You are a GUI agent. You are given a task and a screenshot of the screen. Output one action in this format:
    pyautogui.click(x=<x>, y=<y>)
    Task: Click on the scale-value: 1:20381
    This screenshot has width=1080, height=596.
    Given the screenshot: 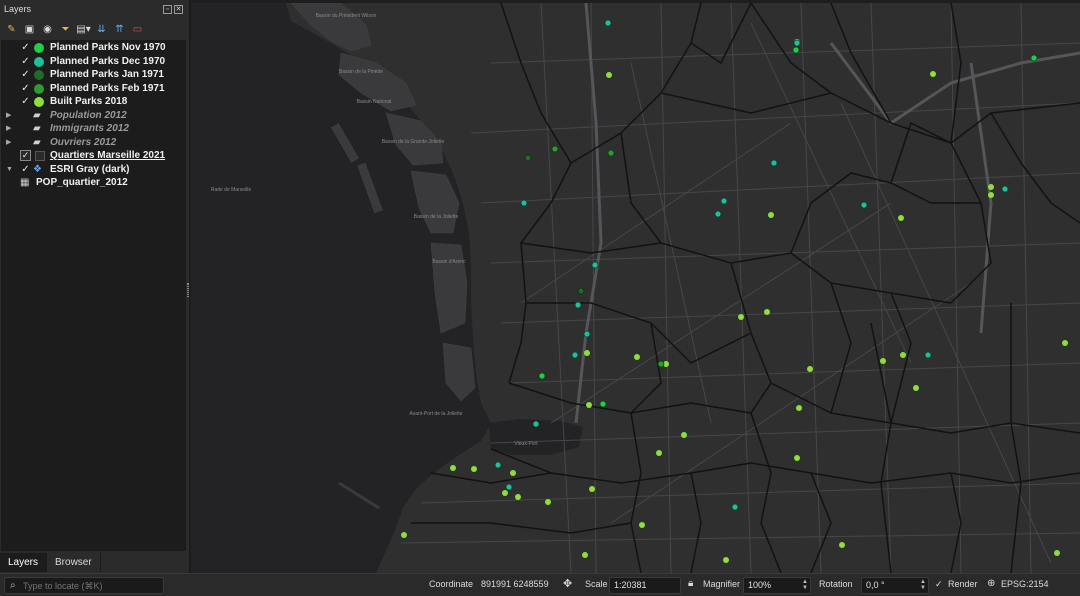 What is the action you would take?
    pyautogui.click(x=630, y=585)
    